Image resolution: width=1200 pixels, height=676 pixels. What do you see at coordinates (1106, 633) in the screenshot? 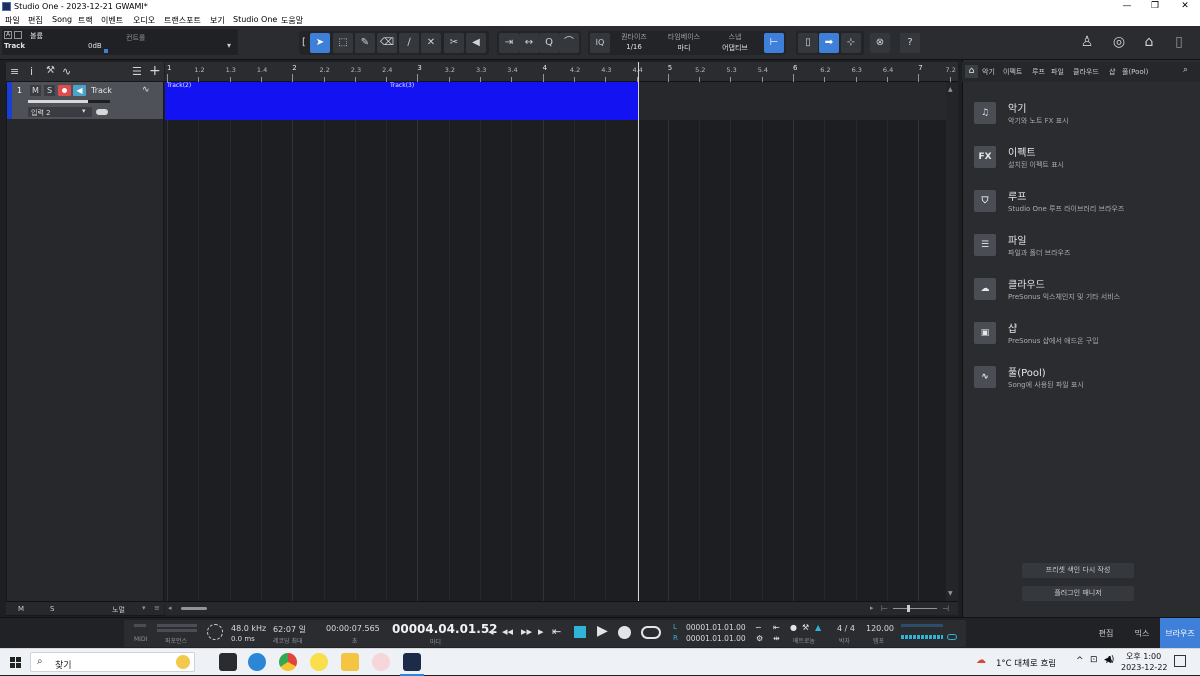
I see `tab-edit: 편집` at bounding box center [1106, 633].